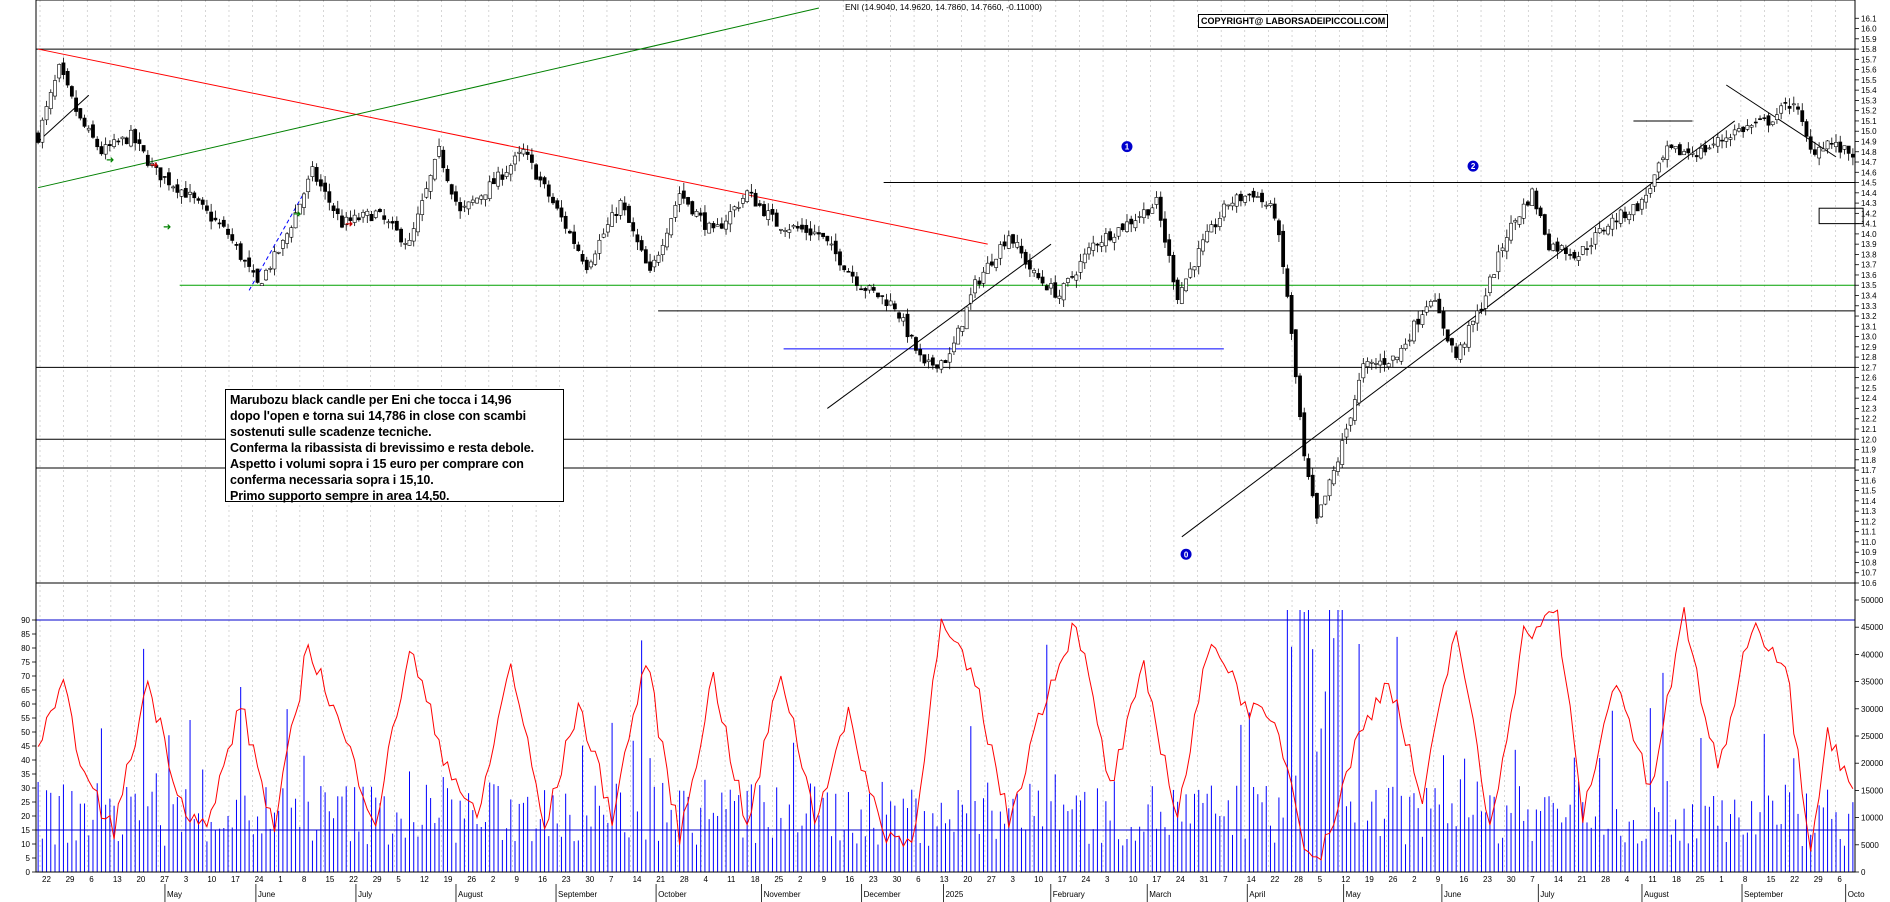  Describe the element at coordinates (1069, 894) in the screenshot. I see `month-label: February` at that location.